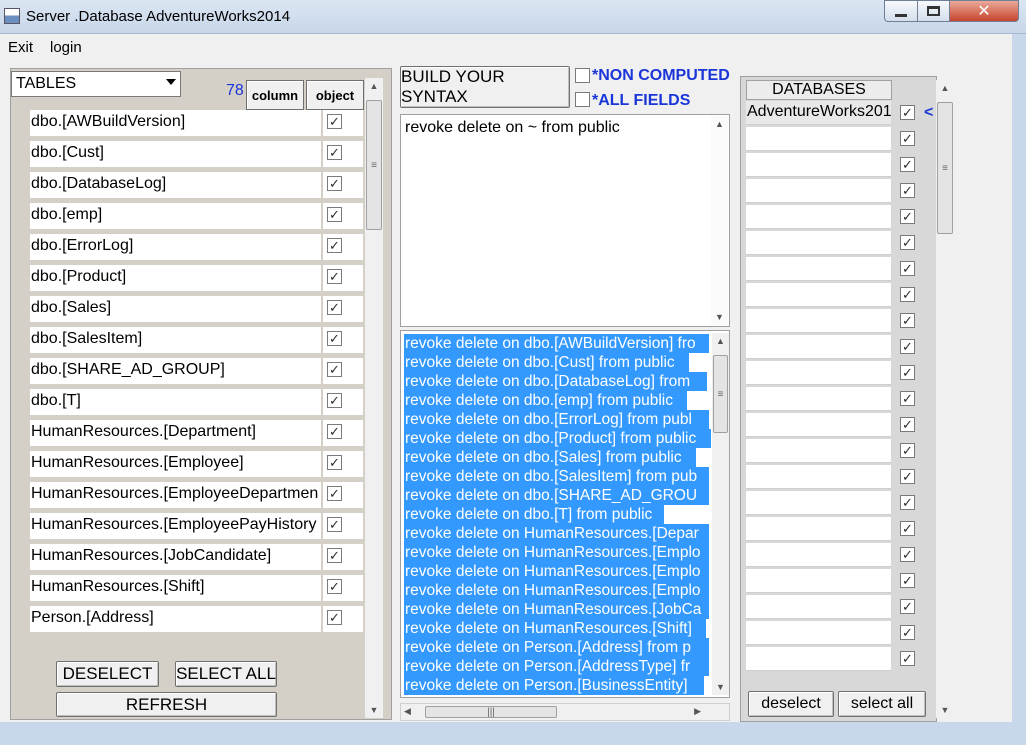 Image resolution: width=1026 pixels, height=745 pixels. Describe the element at coordinates (556, 533) in the screenshot. I see `result-line: revoke delete on HumanResources.[Depar` at that location.